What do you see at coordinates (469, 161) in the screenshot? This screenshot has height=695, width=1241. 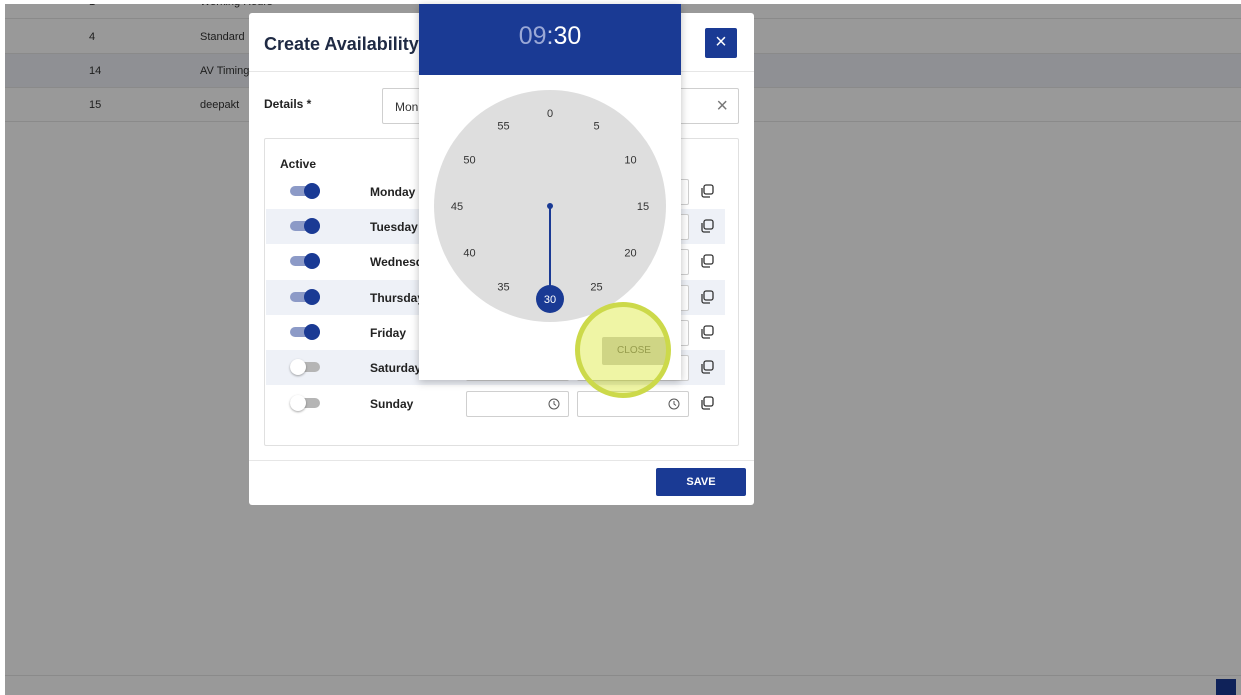 I see `dial-minute-label: 50` at bounding box center [469, 161].